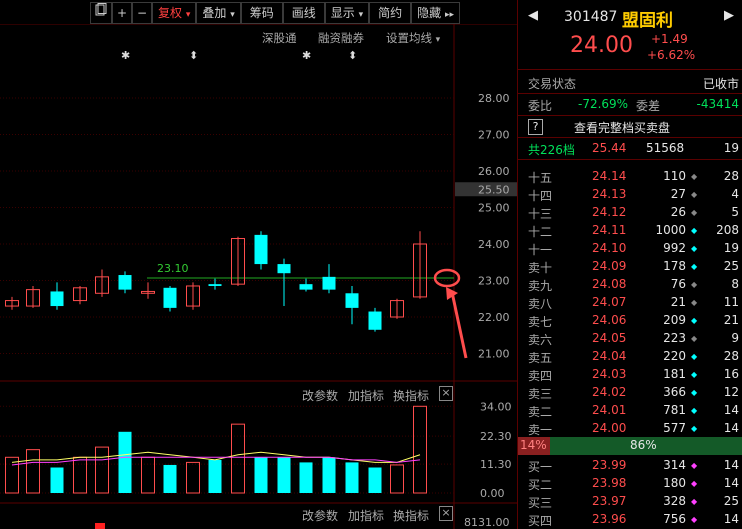 The width and height of the screenshot is (742, 529). What do you see at coordinates (630, 429) in the screenshot?
I see `order-book-row: 卖一 24.00 577 ◆ 14` at bounding box center [630, 429].